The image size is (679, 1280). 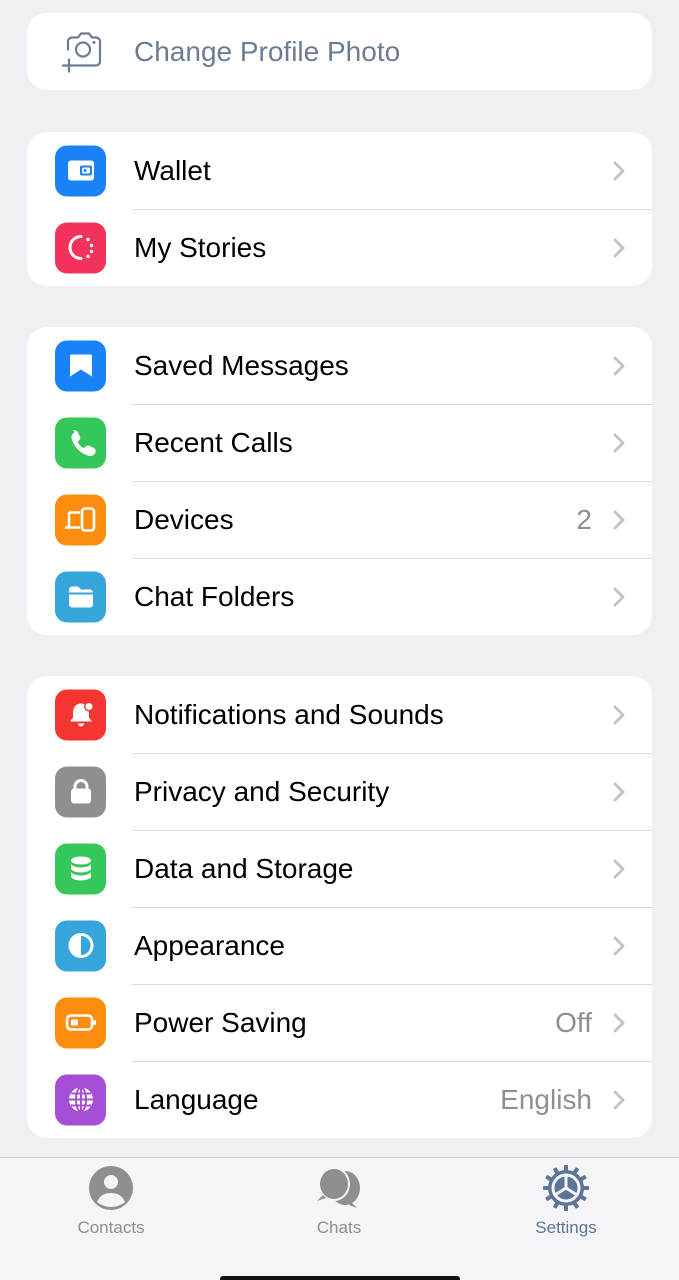 What do you see at coordinates (80, 596) in the screenshot?
I see `folder-icon` at bounding box center [80, 596].